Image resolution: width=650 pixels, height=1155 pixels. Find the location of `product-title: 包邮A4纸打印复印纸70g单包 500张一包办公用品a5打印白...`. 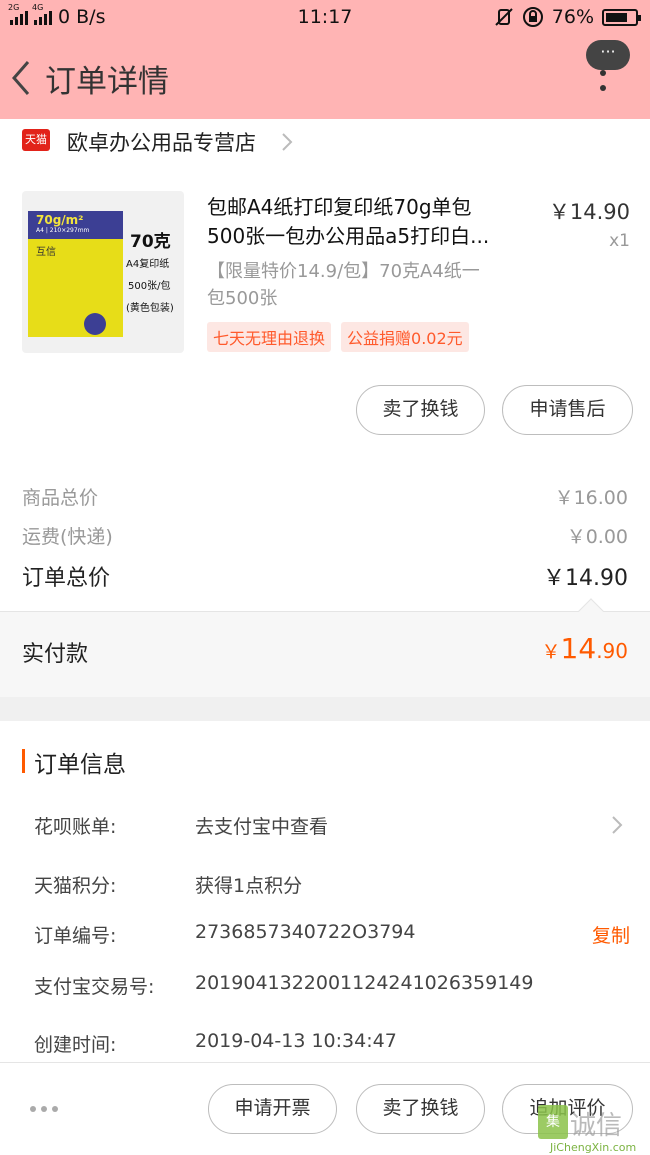

product-title: 包邮A4纸打印复印纸70g单包 500张一包办公用品a5打印白... is located at coordinates (367, 222).